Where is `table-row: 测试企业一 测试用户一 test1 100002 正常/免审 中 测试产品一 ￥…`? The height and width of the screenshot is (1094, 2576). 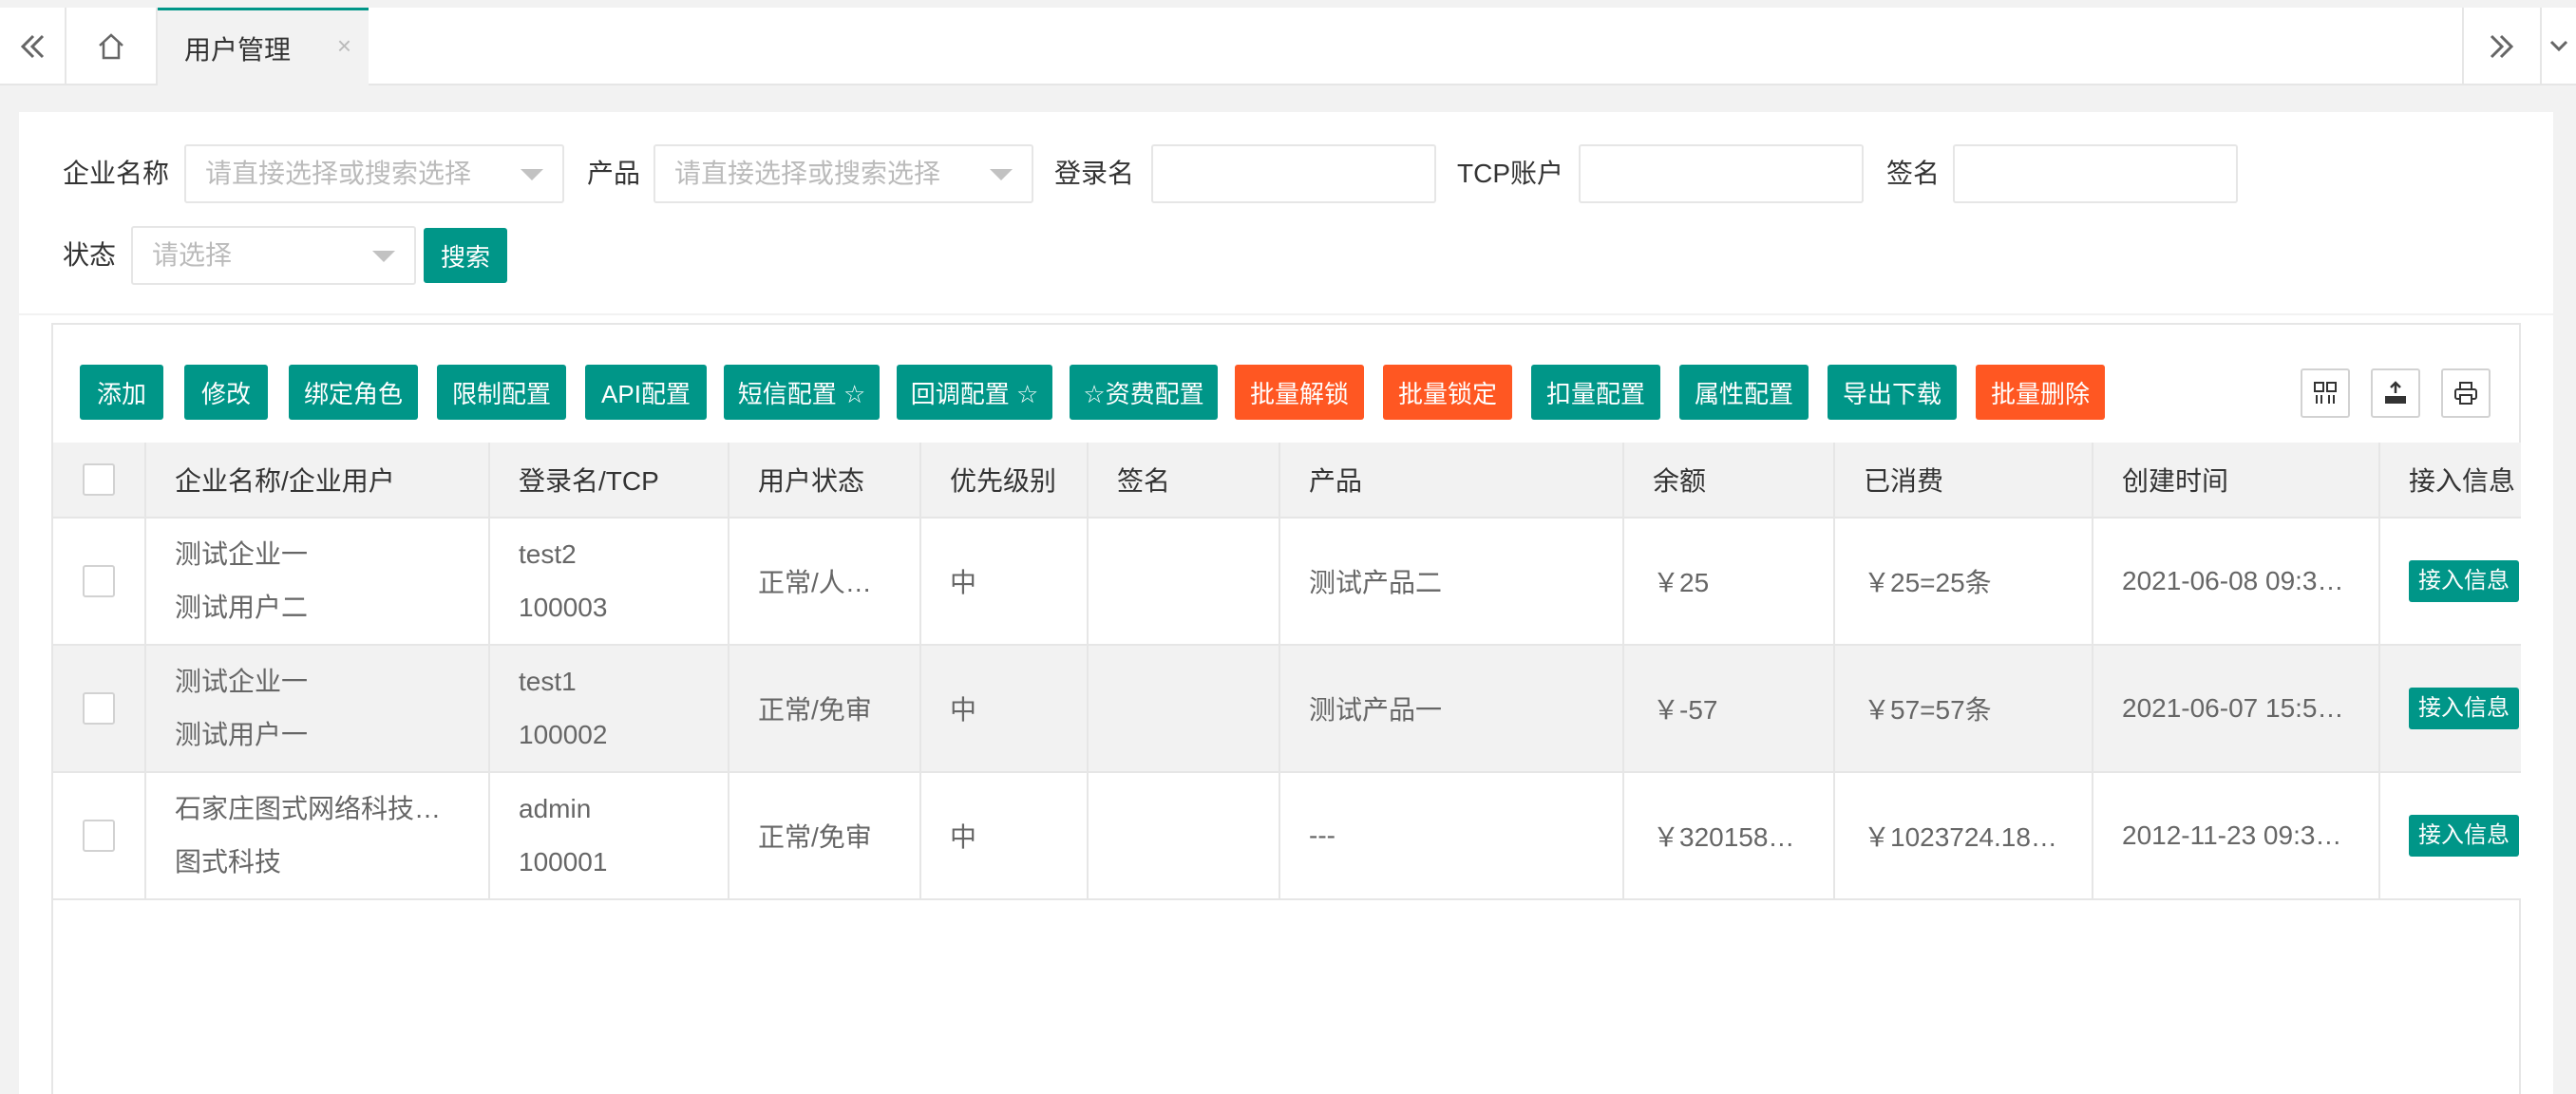
table-row: 测试企业一 测试用户一 test1 100002 正常/免审 中 测试产品一 ￥… is located at coordinates (1287, 709).